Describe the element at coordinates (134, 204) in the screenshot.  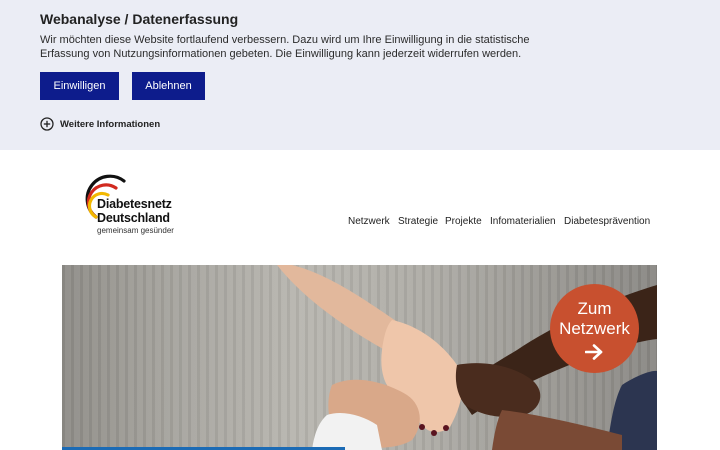
I see `logo-title-line1: Diabetesnetz` at that location.